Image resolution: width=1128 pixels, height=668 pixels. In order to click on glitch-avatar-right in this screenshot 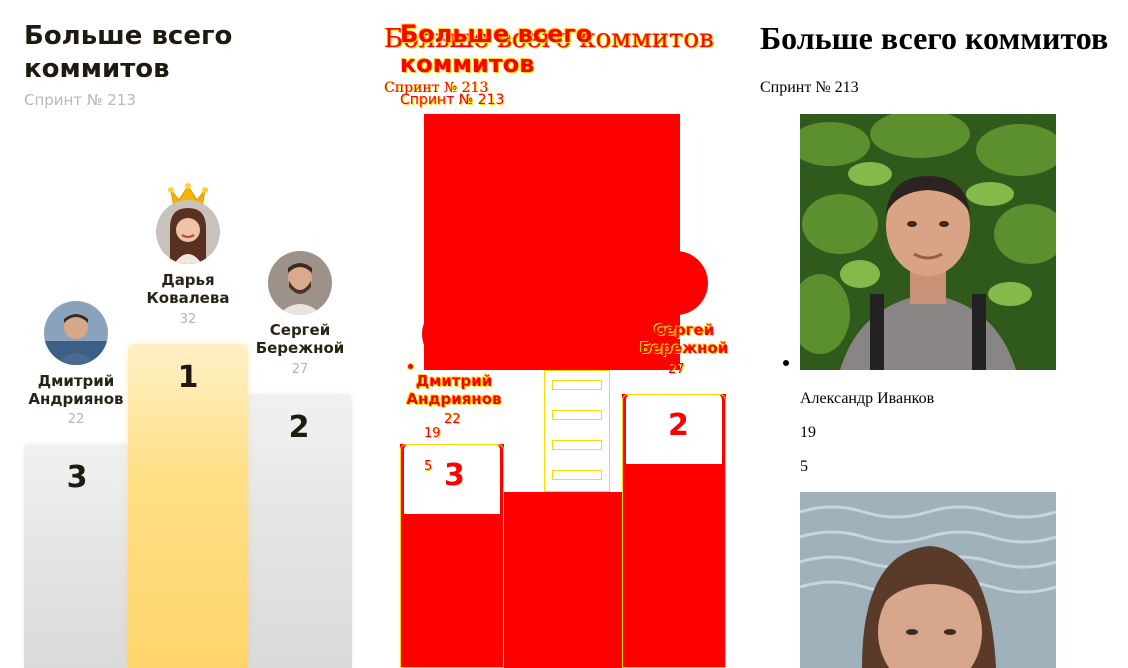, I will do `click(676, 283)`.